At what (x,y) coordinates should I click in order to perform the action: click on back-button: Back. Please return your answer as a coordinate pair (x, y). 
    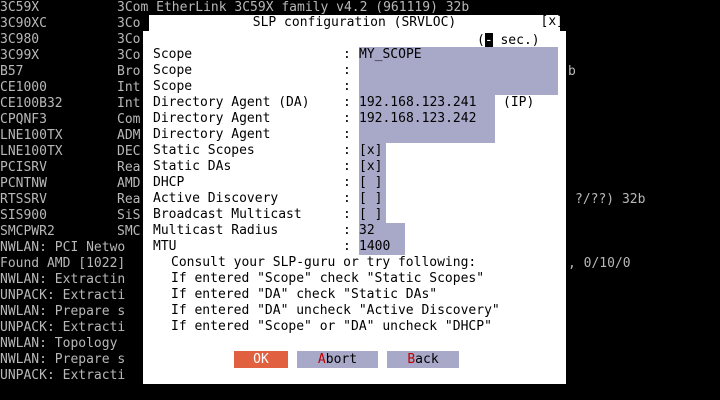
    Looking at the image, I should click on (423, 359).